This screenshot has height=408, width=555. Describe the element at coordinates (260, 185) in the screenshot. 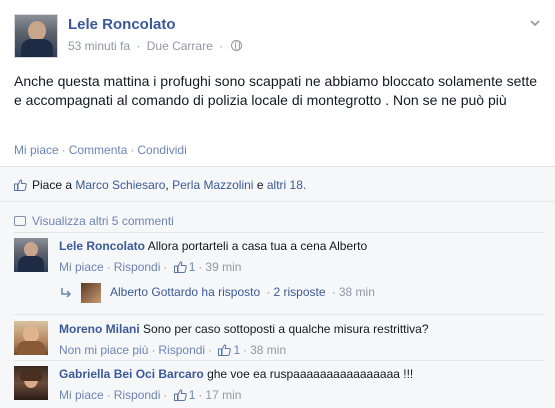

I see `likes-conj: e` at that location.